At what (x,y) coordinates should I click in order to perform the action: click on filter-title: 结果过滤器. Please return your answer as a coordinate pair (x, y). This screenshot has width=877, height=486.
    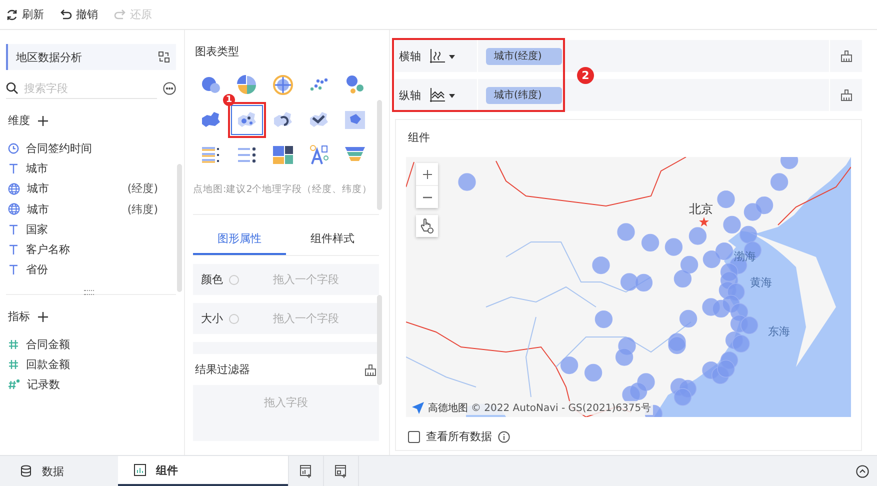
    Looking at the image, I should click on (222, 369).